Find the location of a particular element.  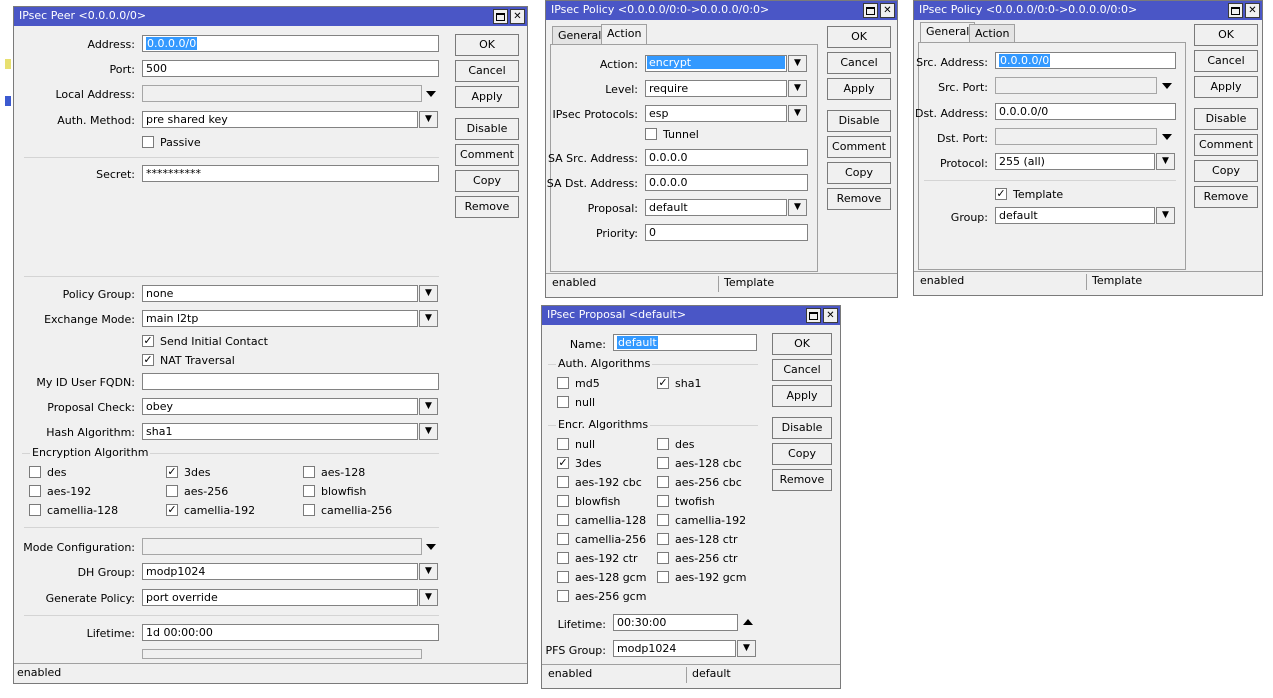

encr-aes256cbc-checkbox is located at coordinates (663, 482).